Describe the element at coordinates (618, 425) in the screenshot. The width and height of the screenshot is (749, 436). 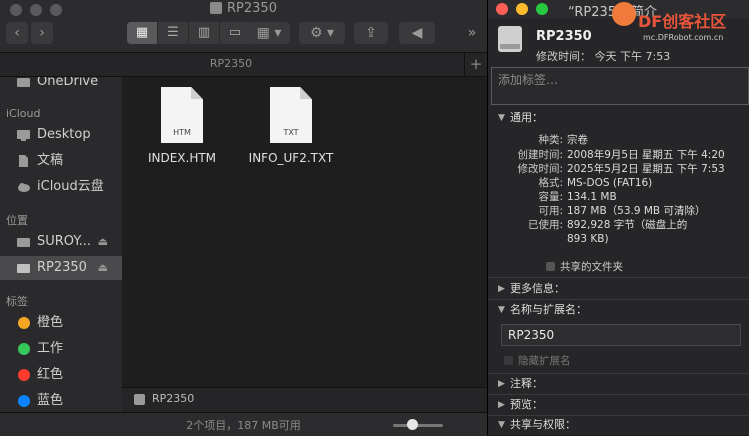
I see `section-sharing-permissions: ▼ 共享与权限：` at that location.